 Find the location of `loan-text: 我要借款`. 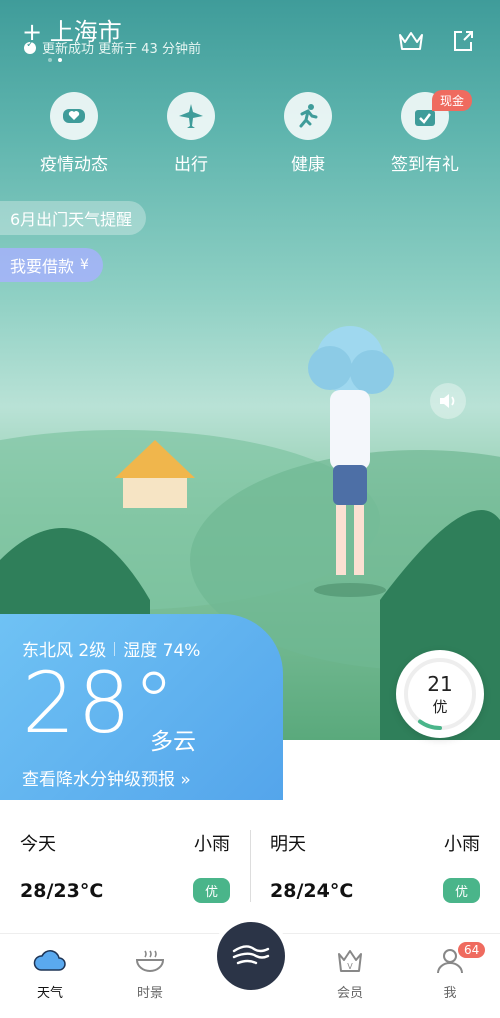

loan-text: 我要借款 is located at coordinates (42, 266).